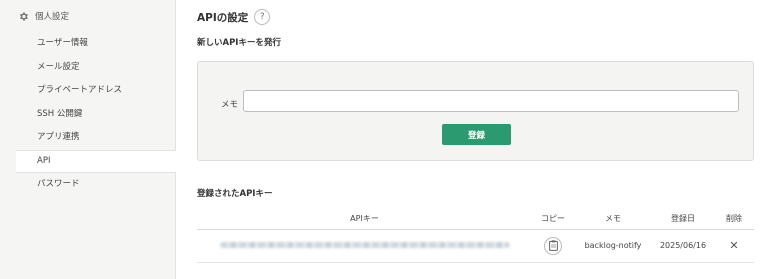  I want to click on clipboard-icon, so click(553, 245).